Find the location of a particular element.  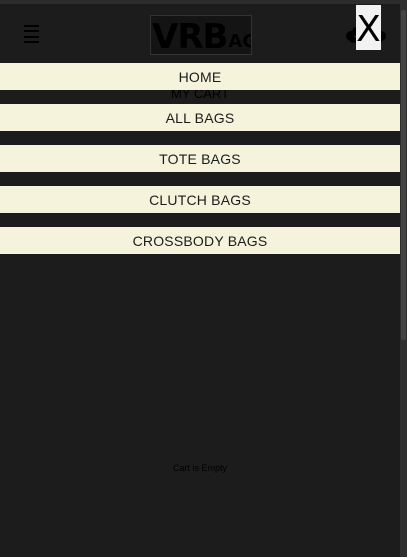

close-button: X is located at coordinates (368, 27).